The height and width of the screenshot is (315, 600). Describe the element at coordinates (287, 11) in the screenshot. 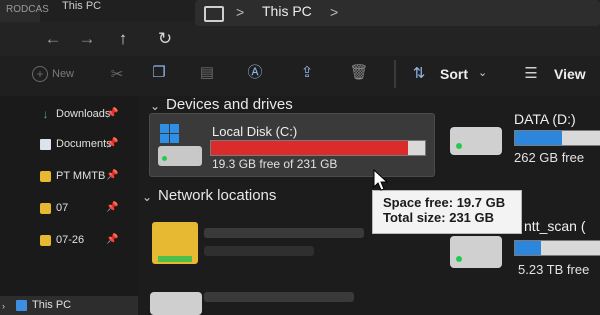

I see `breadcrumb-this-pc: This PC` at that location.